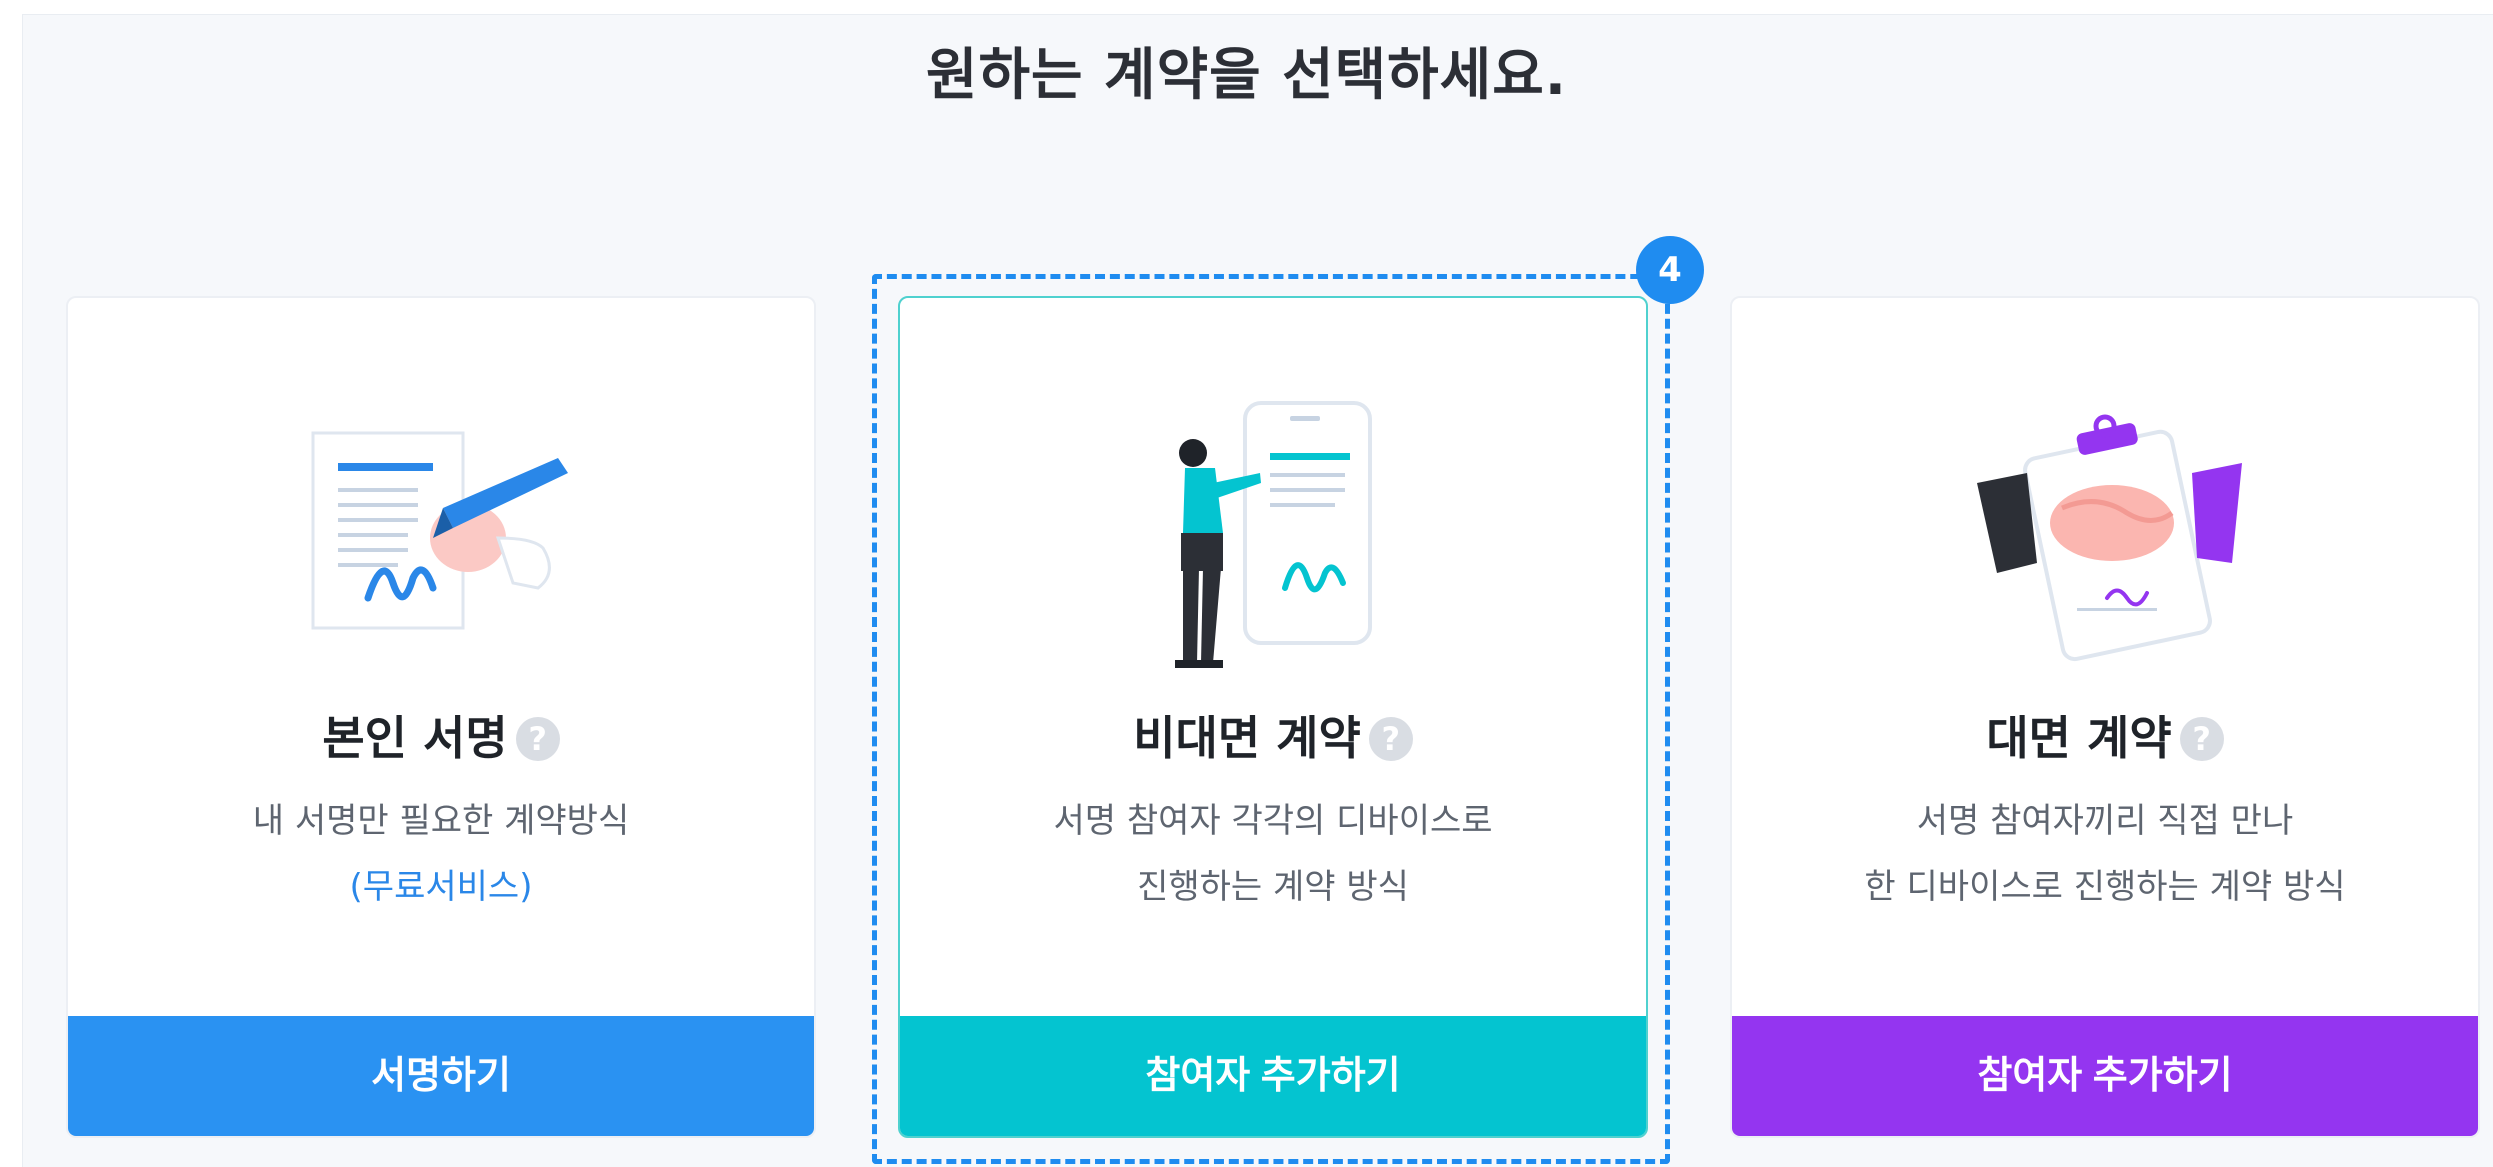  Describe the element at coordinates (441, 854) in the screenshot. I see `card-description: 내 서명만 필요한 계약방식 (무료서비스)` at that location.